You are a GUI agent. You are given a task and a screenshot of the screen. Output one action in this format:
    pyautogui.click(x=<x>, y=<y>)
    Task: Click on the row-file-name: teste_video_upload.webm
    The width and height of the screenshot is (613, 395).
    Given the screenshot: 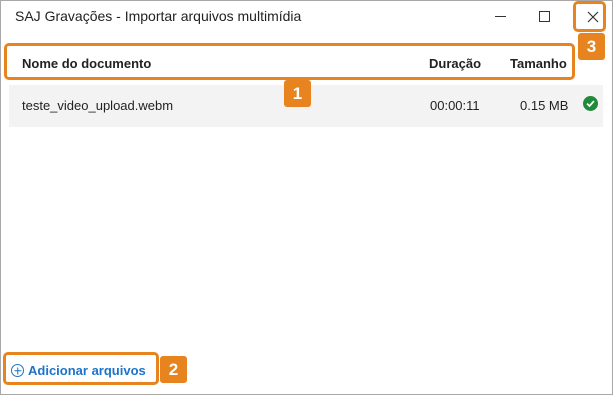 What is the action you would take?
    pyautogui.click(x=98, y=105)
    